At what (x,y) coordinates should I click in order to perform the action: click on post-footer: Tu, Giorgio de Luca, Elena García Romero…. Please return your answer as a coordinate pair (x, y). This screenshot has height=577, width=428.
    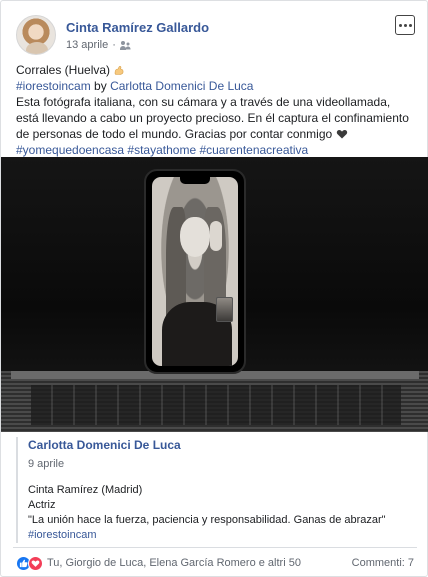
    Looking at the image, I should click on (215, 563).